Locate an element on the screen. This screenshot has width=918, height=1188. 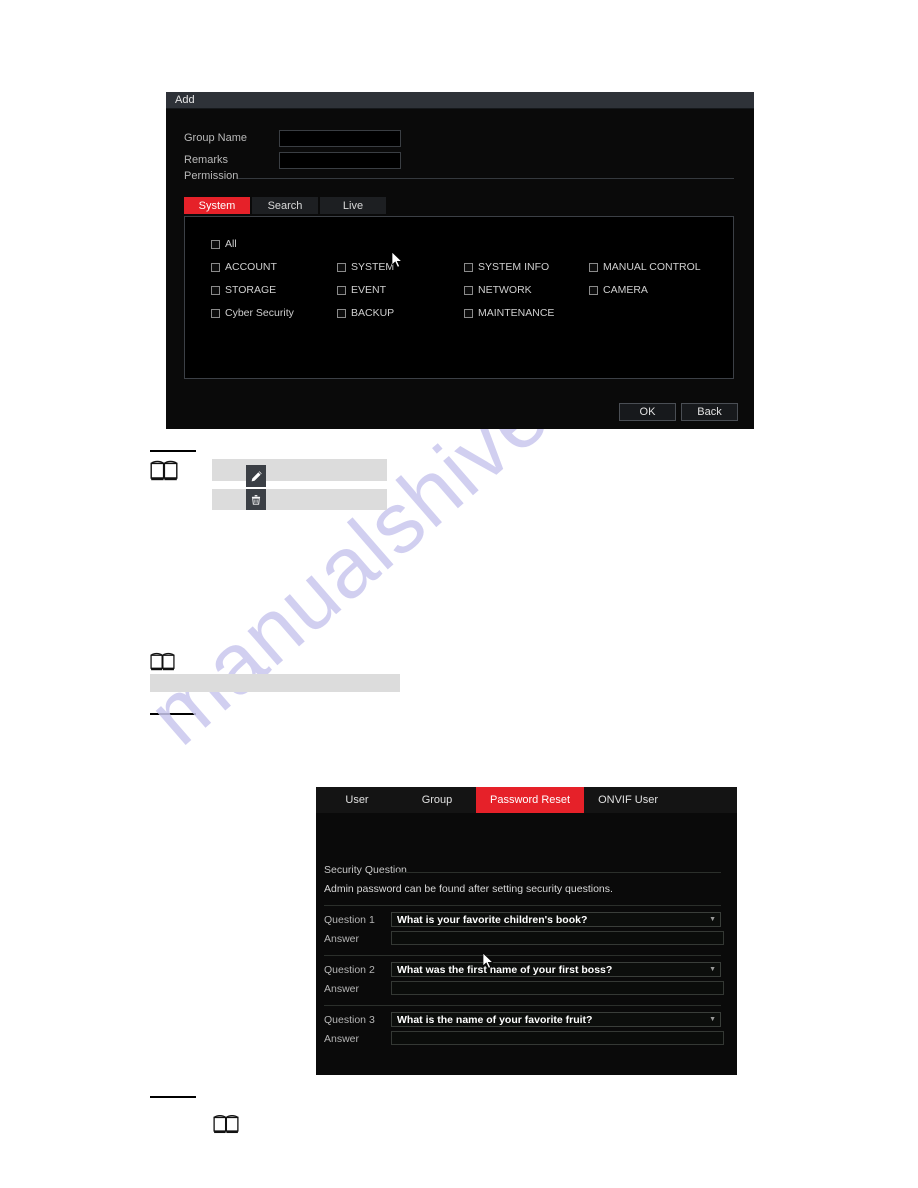
permission-tabs: System Search Live is located at coordinates (285, 205).